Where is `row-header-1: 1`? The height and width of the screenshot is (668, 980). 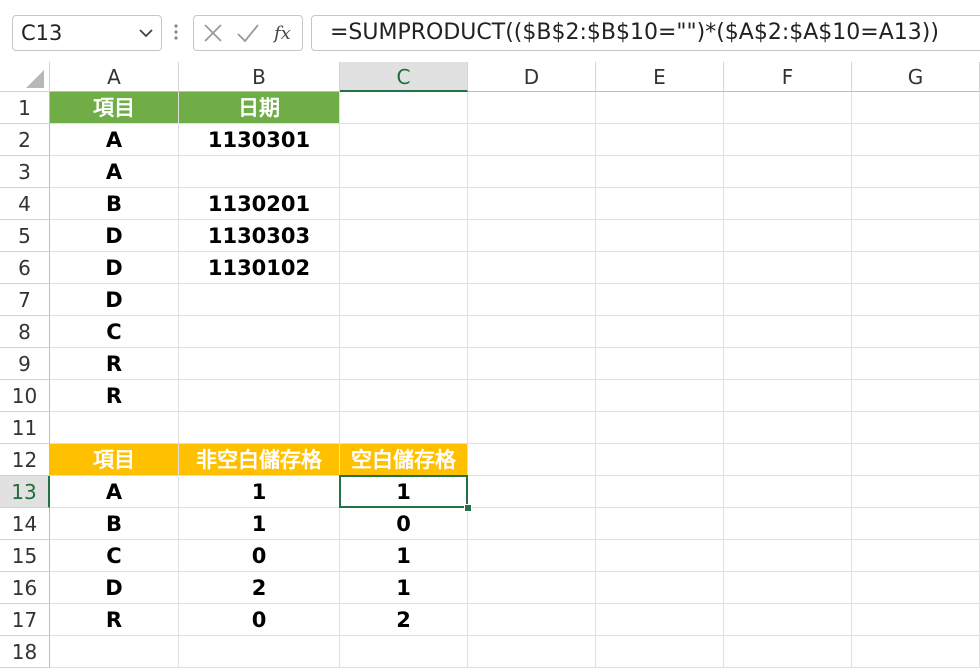
row-header-1: 1 is located at coordinates (25, 108).